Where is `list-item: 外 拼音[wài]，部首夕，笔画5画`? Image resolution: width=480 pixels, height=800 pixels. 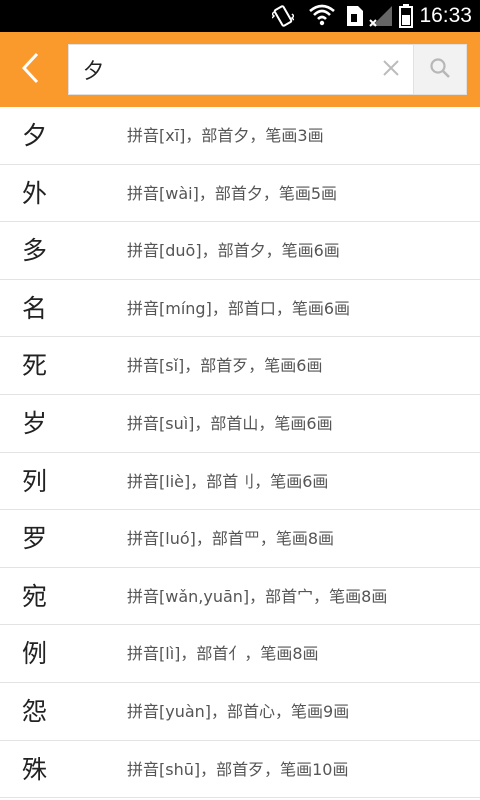
list-item: 外 拼音[wài]，部首夕，笔画5画 is located at coordinates (240, 194).